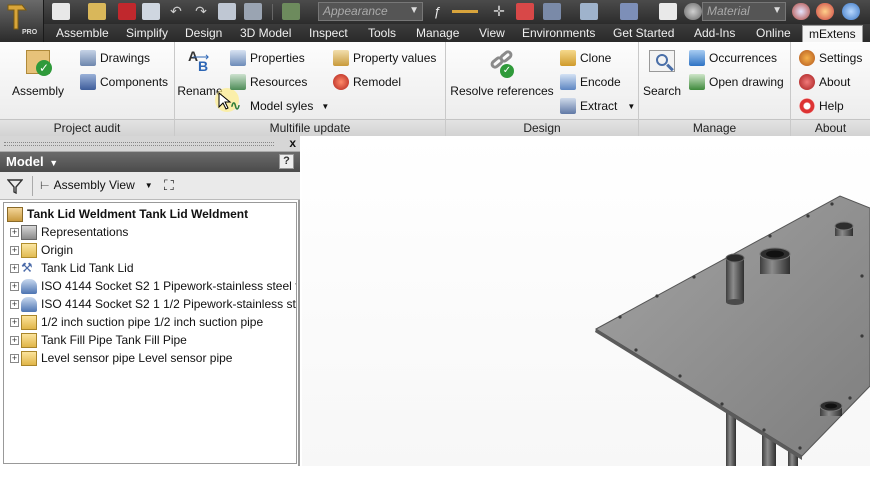  Describe the element at coordinates (38, 250) in the screenshot. I see `tree-item: + Origin` at that location.